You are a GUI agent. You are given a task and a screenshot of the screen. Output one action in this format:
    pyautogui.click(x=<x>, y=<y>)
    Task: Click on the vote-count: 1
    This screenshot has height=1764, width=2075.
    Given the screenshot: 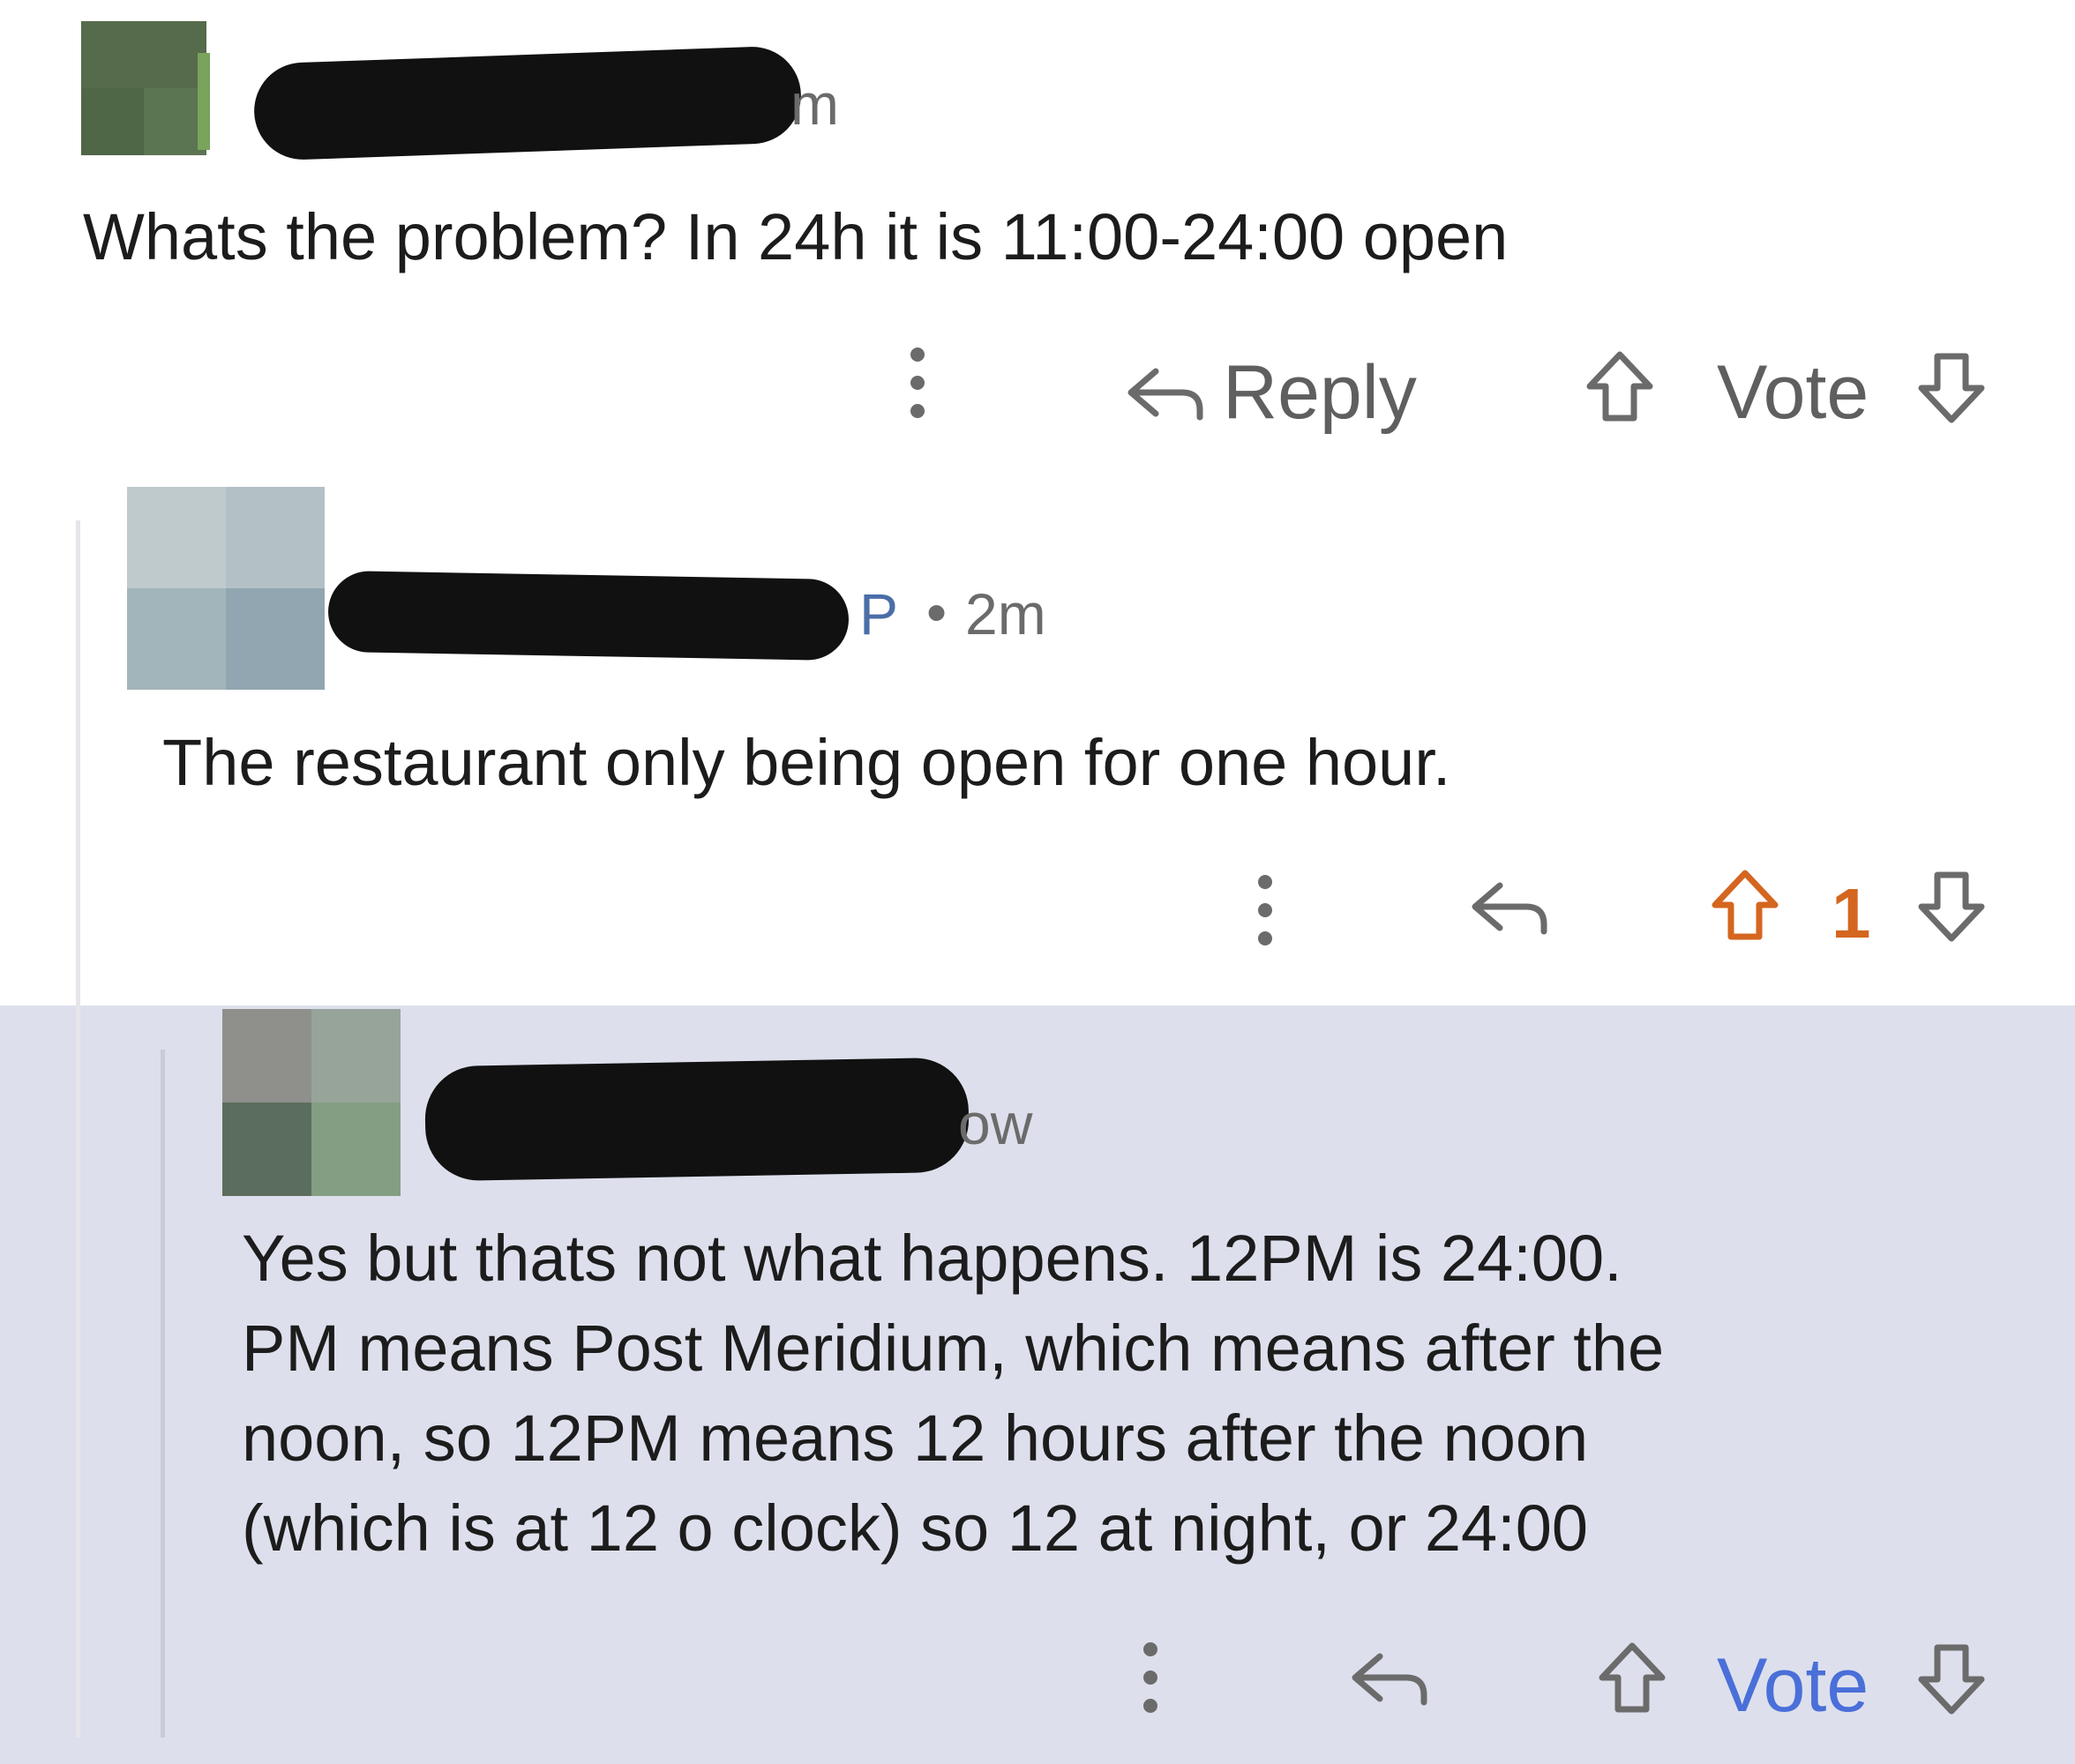 What is the action you would take?
    pyautogui.click(x=1851, y=914)
    